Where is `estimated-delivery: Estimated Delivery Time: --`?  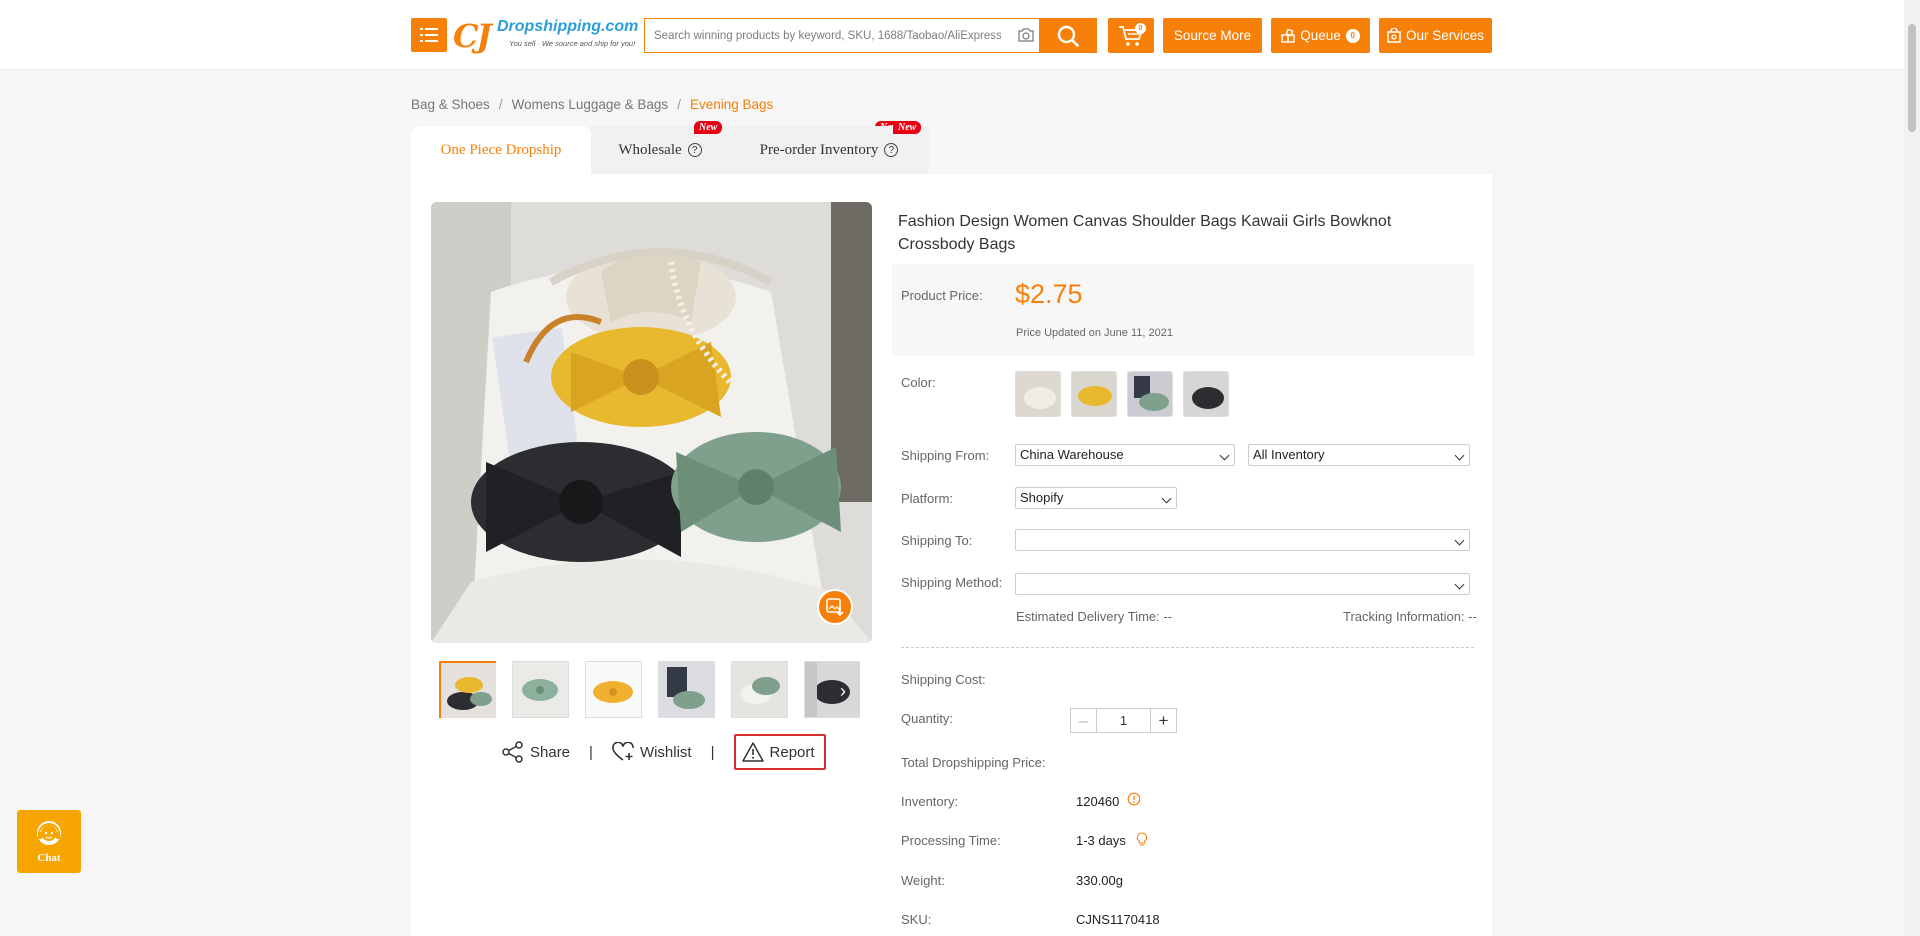
estimated-delivery: Estimated Delivery Time: -- is located at coordinates (1094, 616).